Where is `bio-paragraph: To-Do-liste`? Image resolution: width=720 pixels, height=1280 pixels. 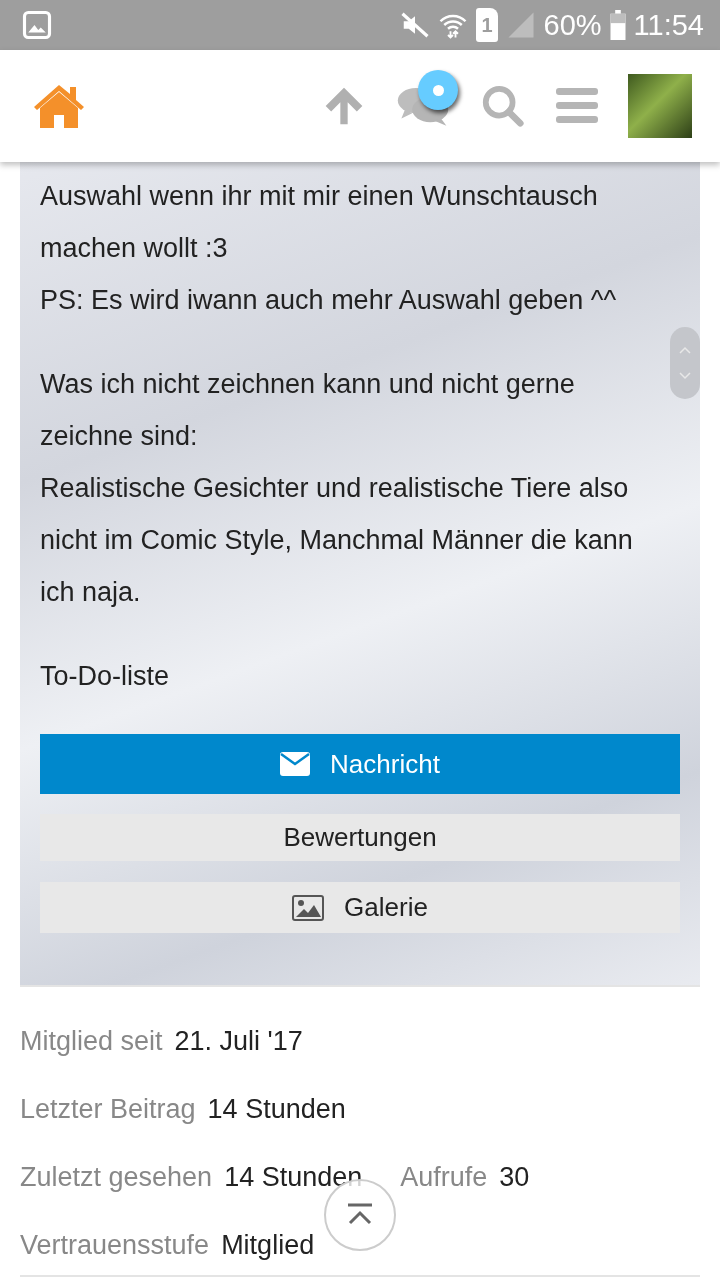 bio-paragraph: To-Do-liste is located at coordinates (105, 676).